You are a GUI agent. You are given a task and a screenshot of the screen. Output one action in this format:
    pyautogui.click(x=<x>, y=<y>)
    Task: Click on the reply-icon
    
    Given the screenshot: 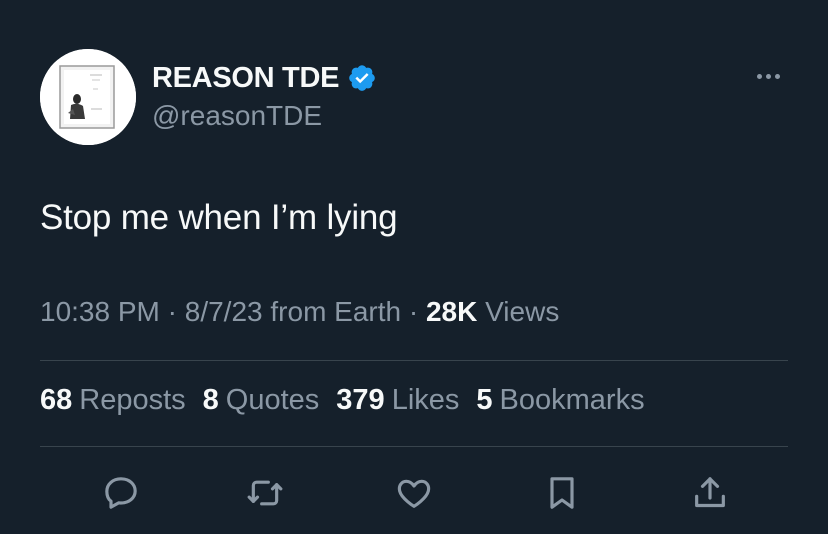 What is the action you would take?
    pyautogui.click(x=121, y=493)
    